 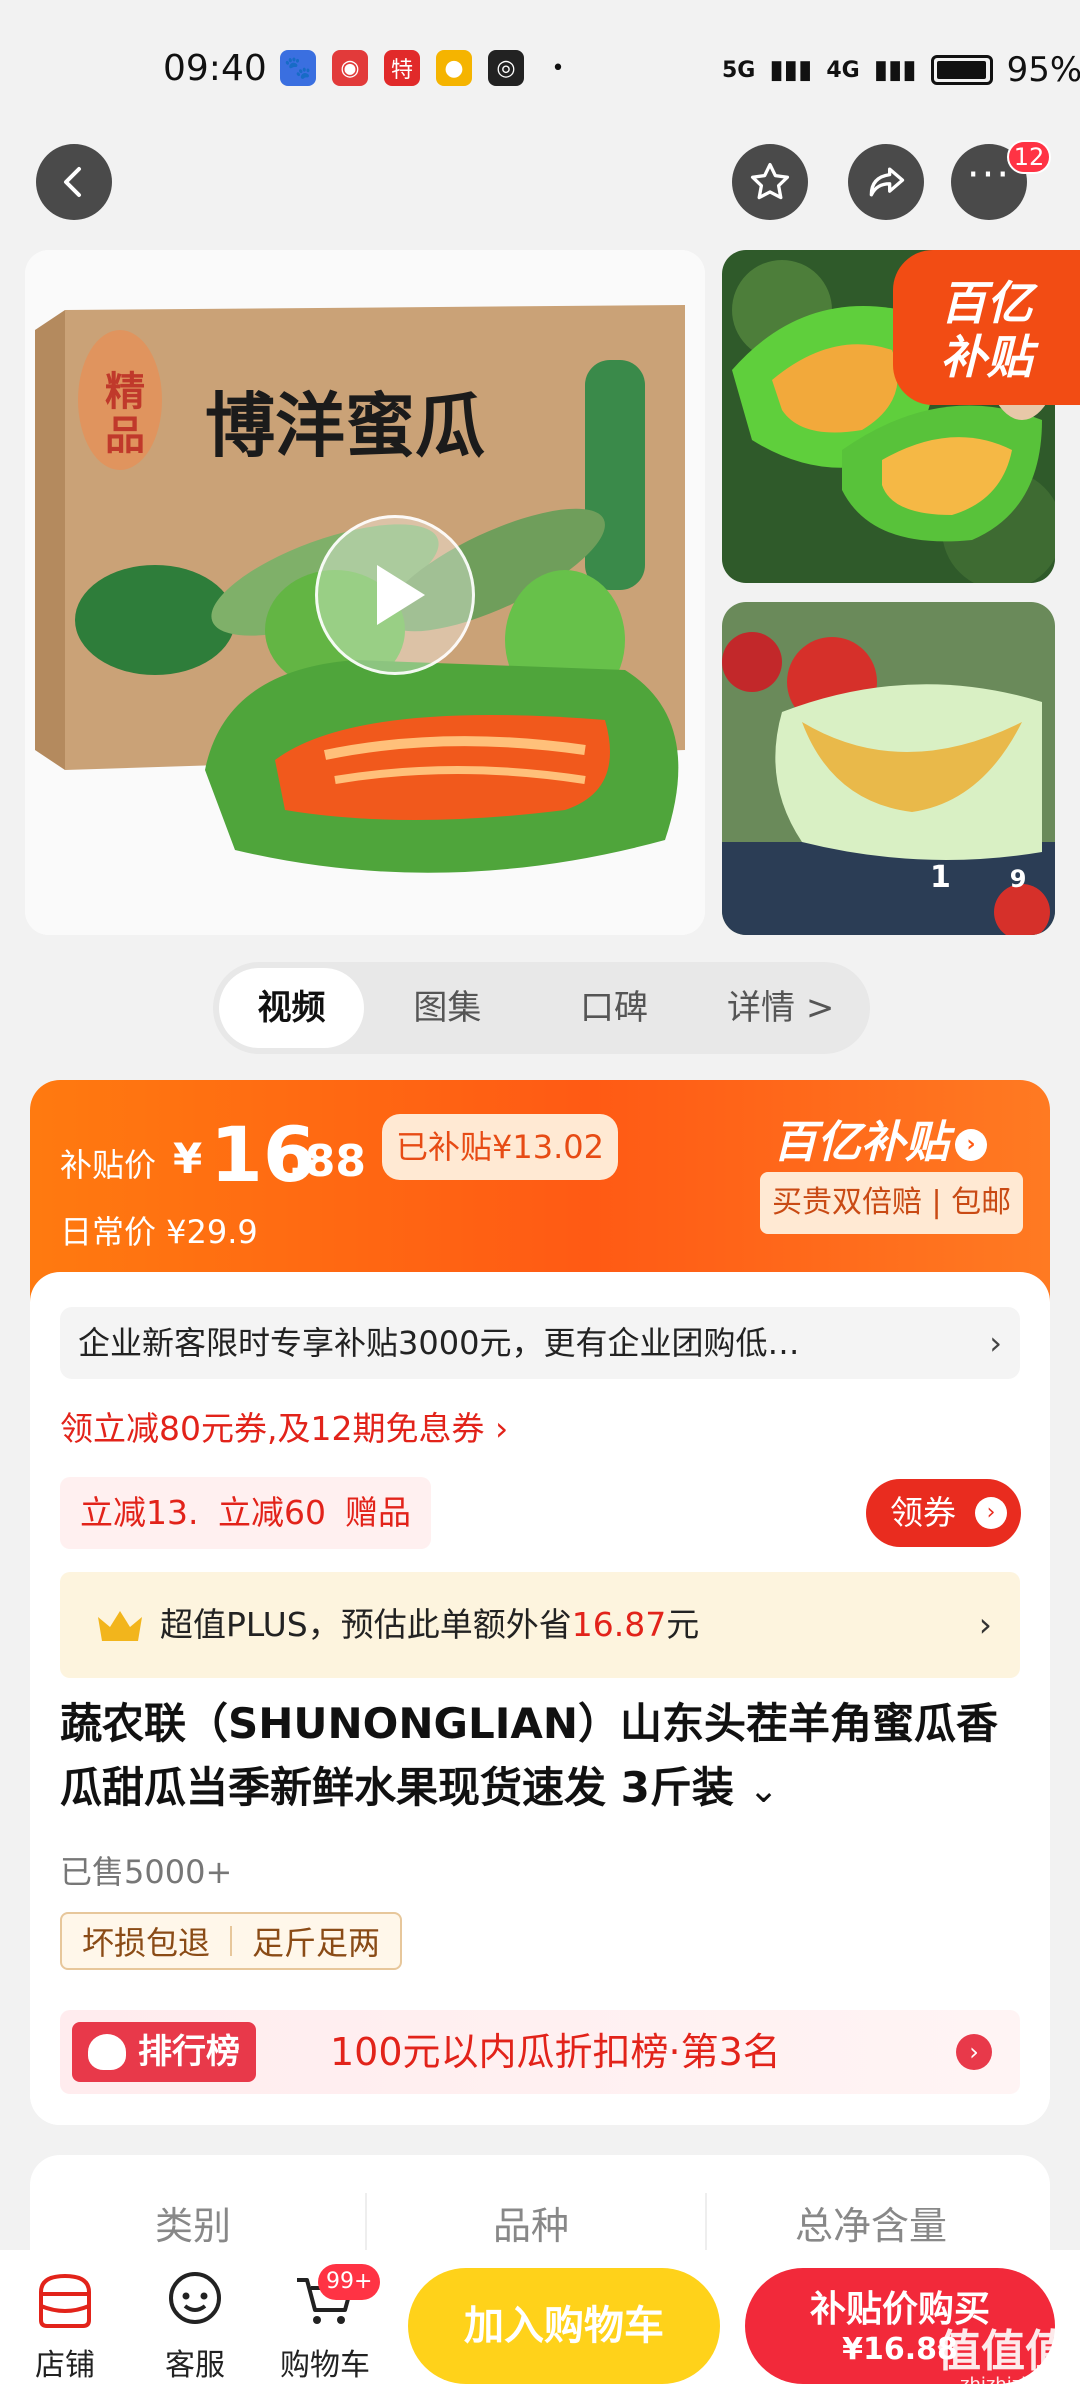 I want to click on favorite-button, so click(x=770, y=182).